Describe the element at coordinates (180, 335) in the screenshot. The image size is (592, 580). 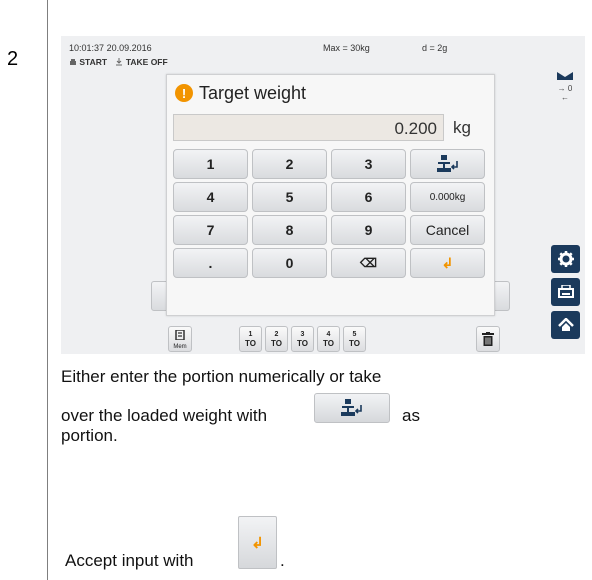
I see `memory-icon` at that location.